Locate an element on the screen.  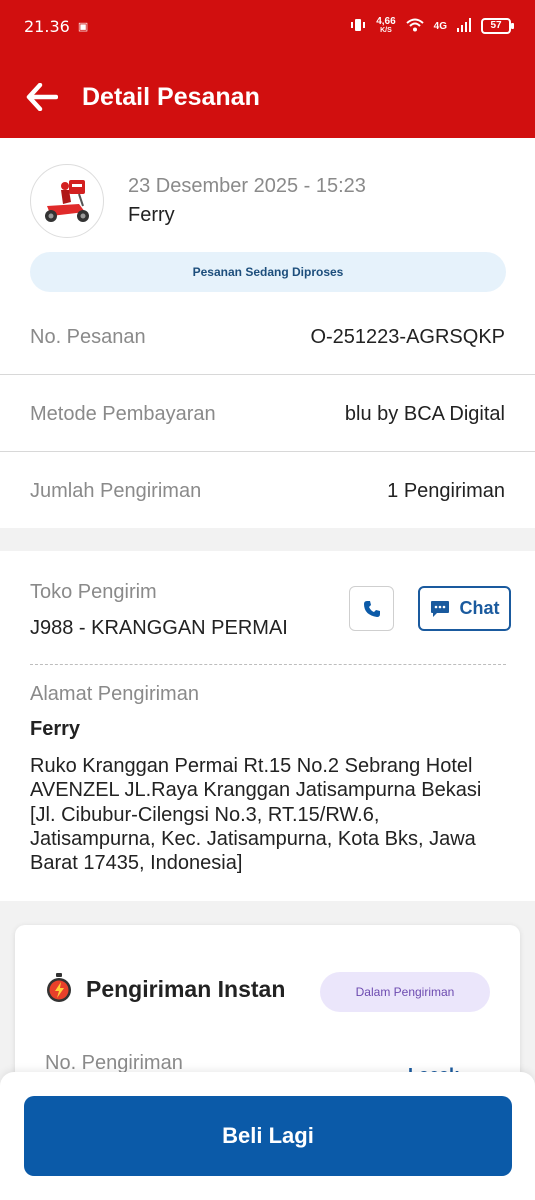
call-store-button is located at coordinates (371, 608).